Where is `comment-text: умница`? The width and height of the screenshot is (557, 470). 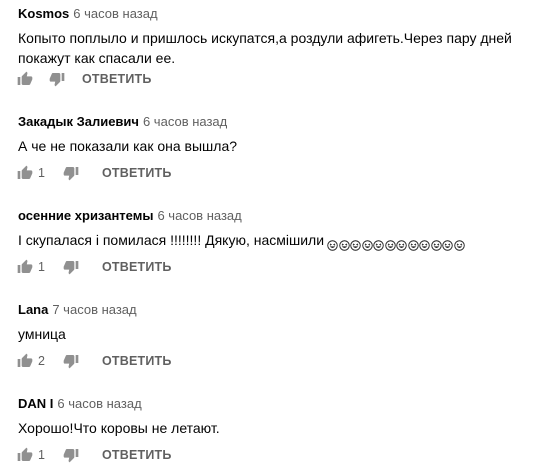 comment-text: умница is located at coordinates (42, 334).